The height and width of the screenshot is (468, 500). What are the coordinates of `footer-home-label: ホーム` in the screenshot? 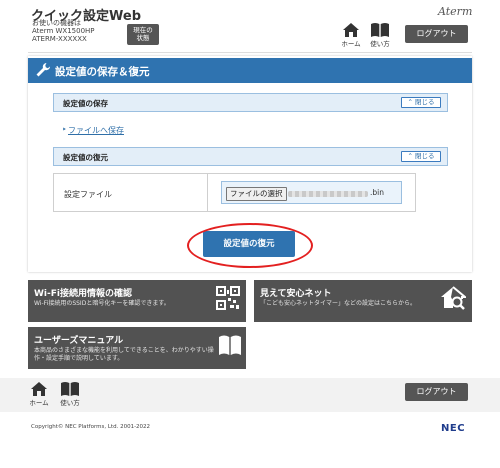 It's located at (39, 403).